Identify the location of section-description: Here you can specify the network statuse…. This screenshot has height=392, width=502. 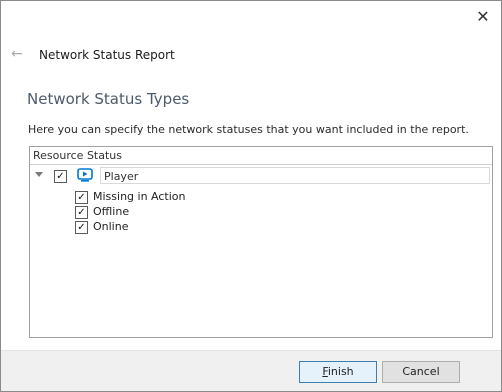
(248, 129).